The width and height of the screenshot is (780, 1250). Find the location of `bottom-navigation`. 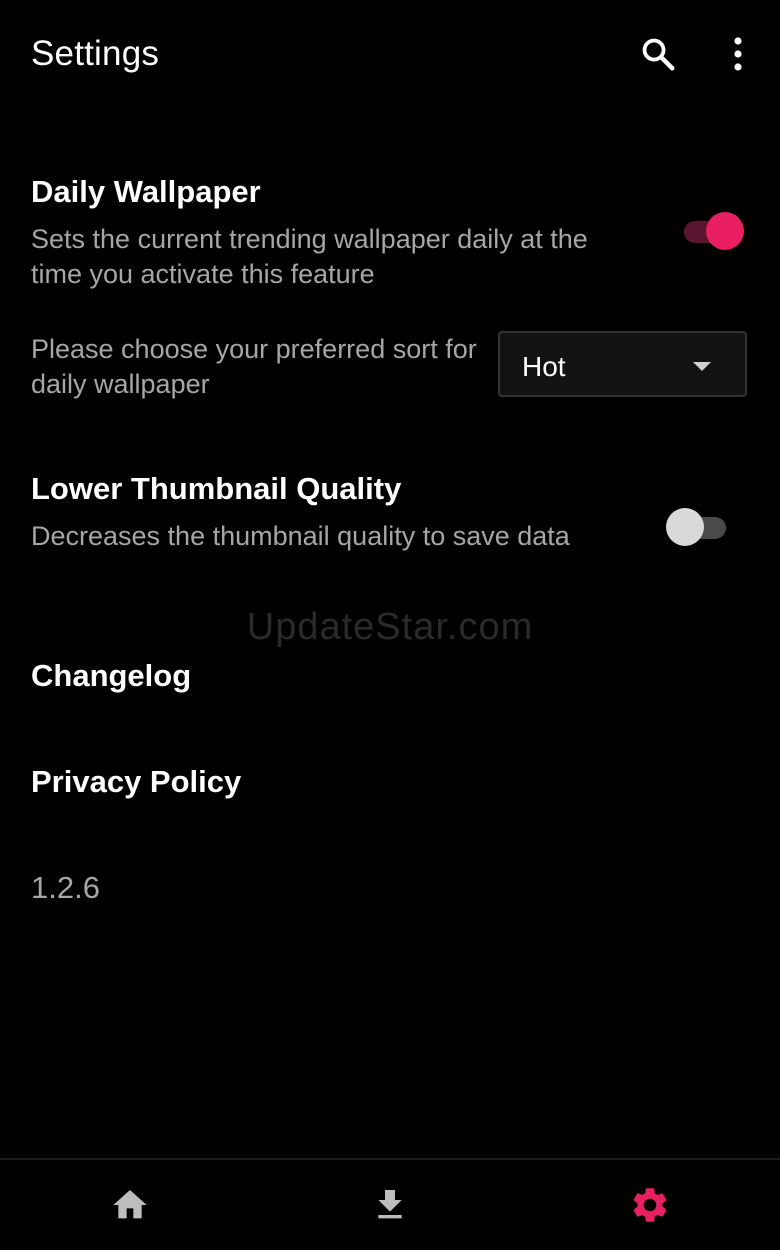

bottom-navigation is located at coordinates (390, 1204).